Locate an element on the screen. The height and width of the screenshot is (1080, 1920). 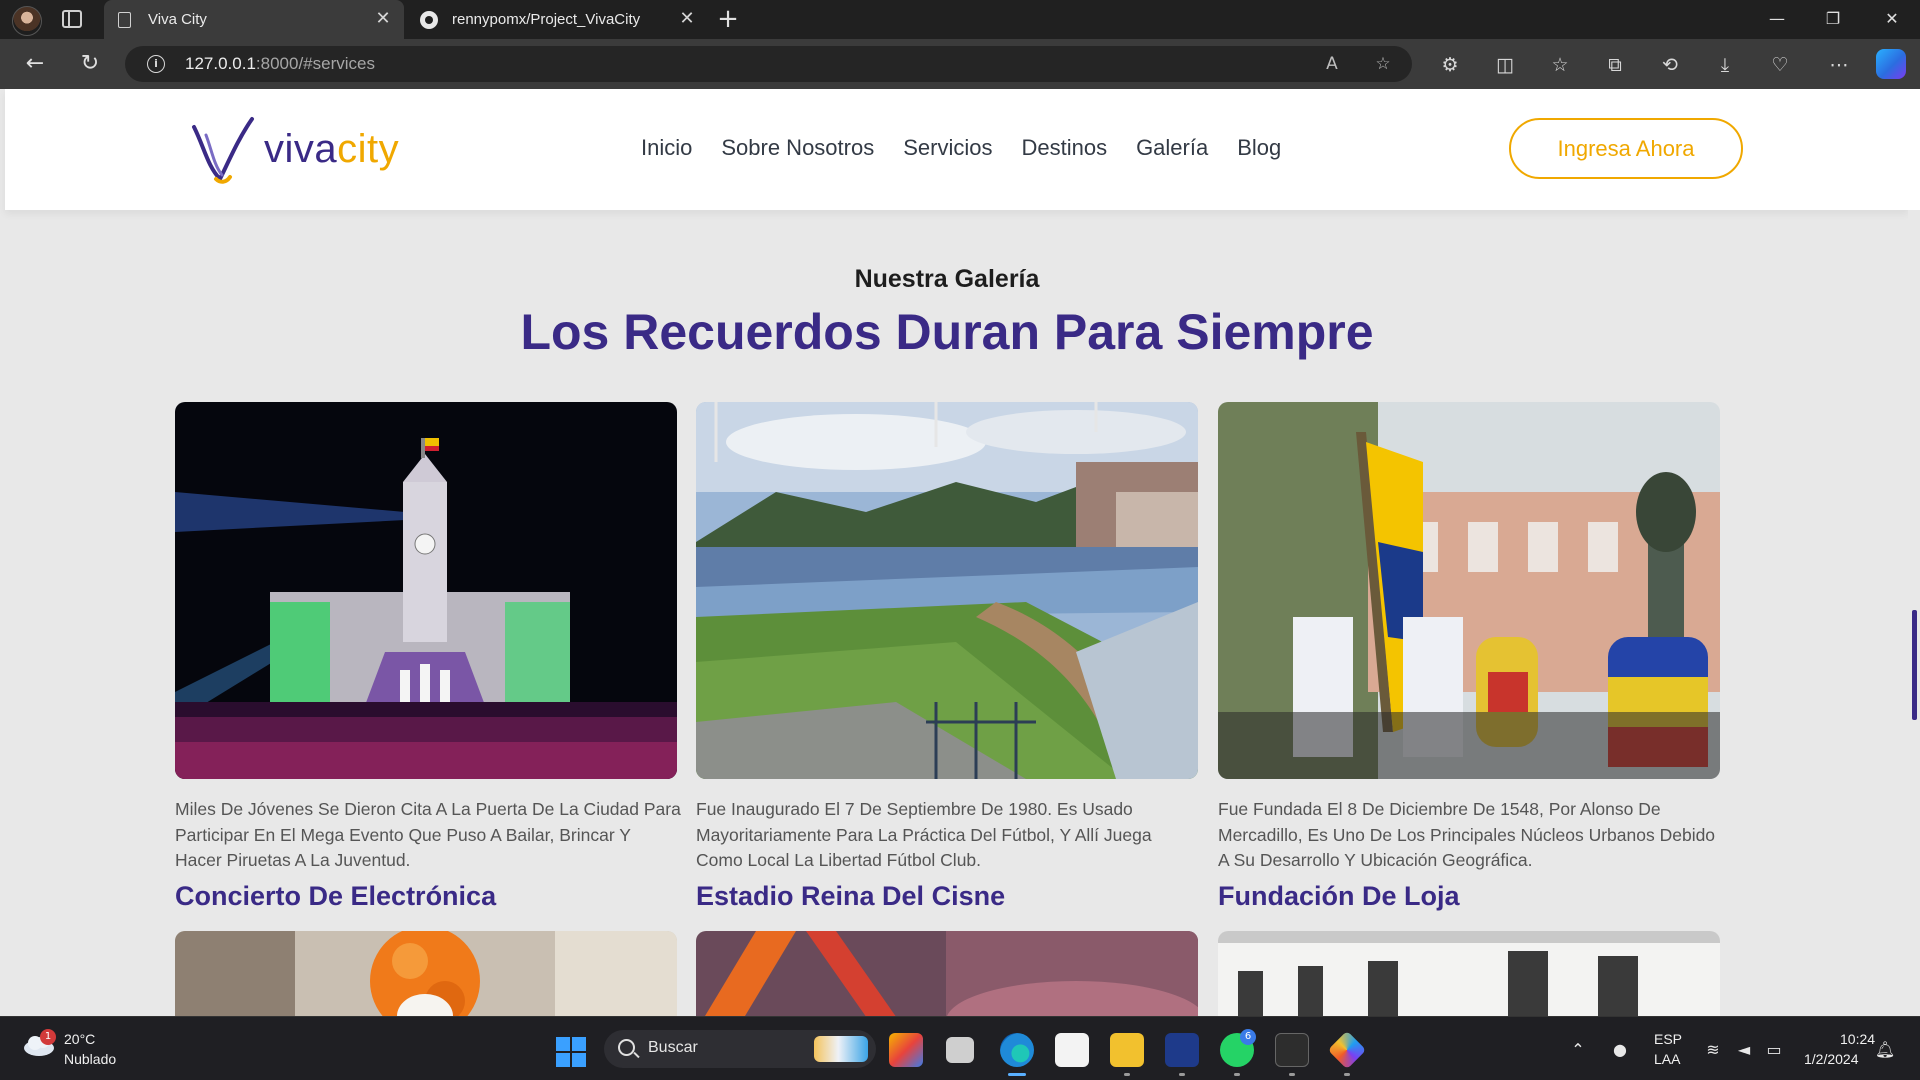
weather-description: Nublado is located at coordinates (90, 1059).